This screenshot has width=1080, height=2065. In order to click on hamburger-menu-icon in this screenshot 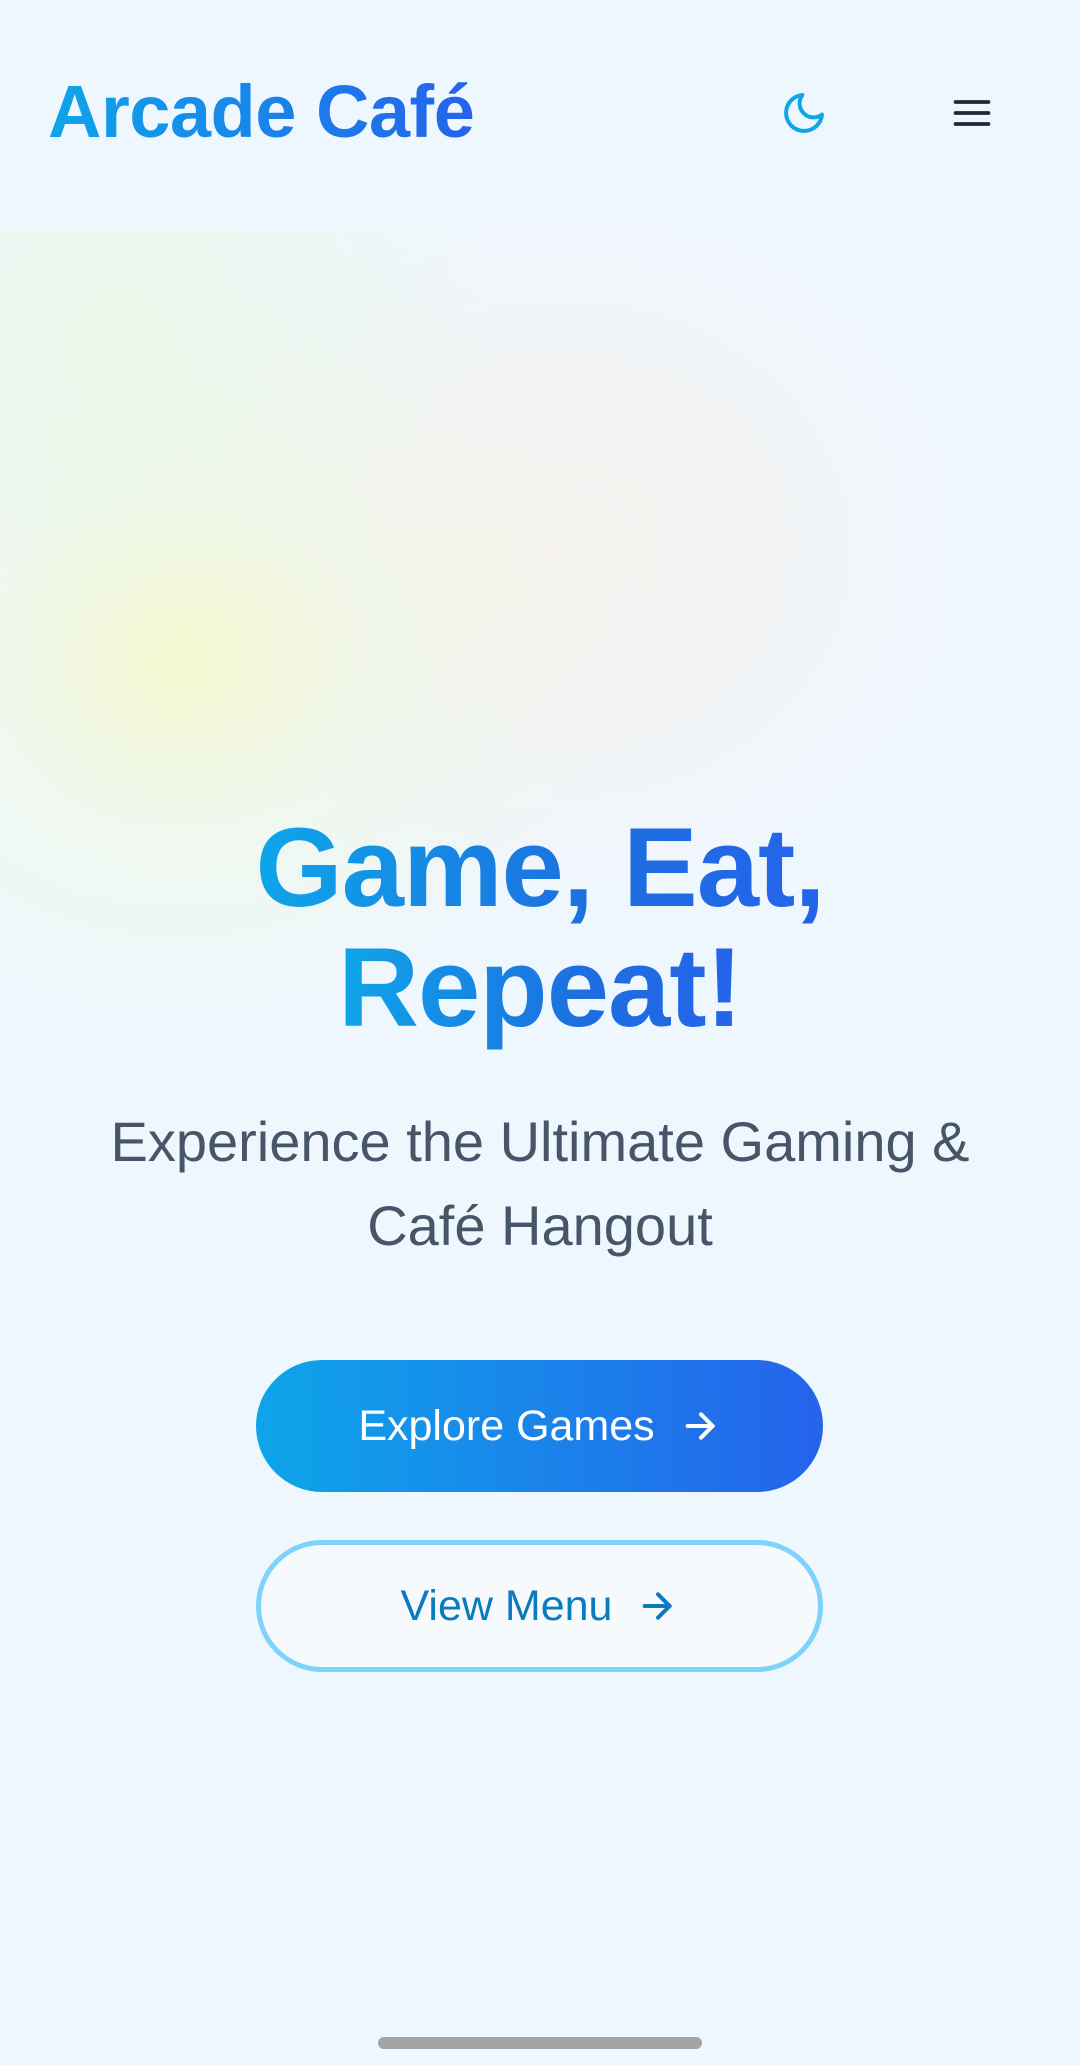, I will do `click(972, 113)`.